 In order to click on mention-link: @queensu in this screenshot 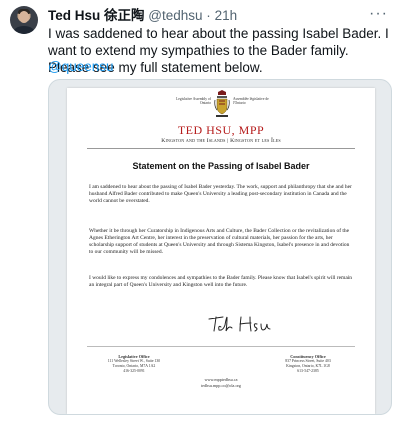, I will do `click(81, 66)`.